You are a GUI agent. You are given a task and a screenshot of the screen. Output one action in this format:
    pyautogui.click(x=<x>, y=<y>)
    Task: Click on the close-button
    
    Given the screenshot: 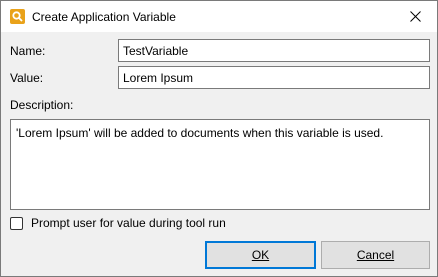 What is the action you would take?
    pyautogui.click(x=415, y=16)
    